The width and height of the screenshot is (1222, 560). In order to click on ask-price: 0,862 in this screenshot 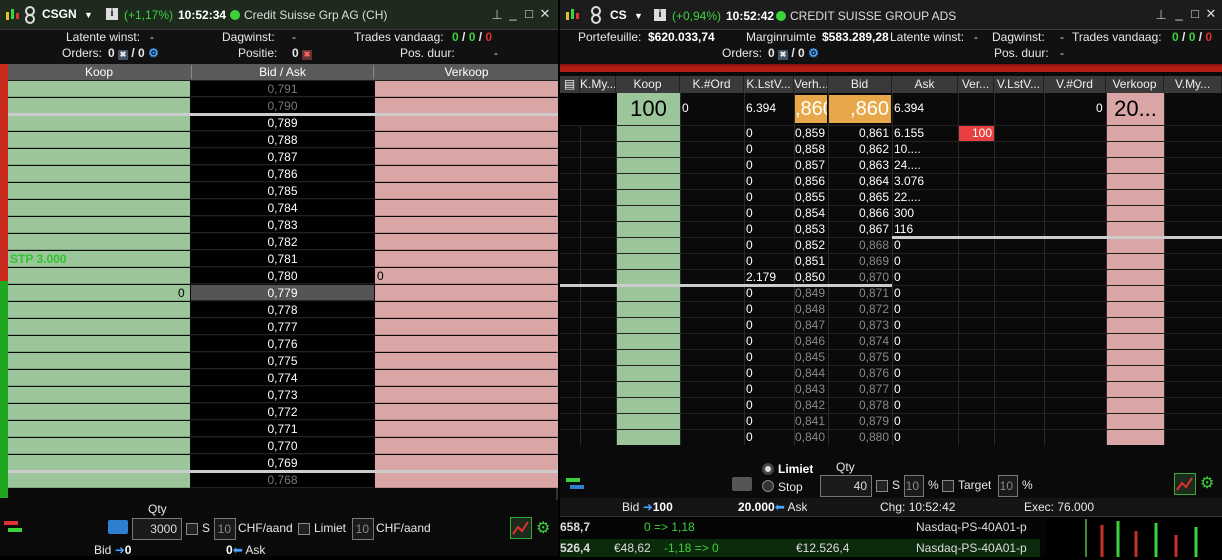, I will do `click(860, 149)`.